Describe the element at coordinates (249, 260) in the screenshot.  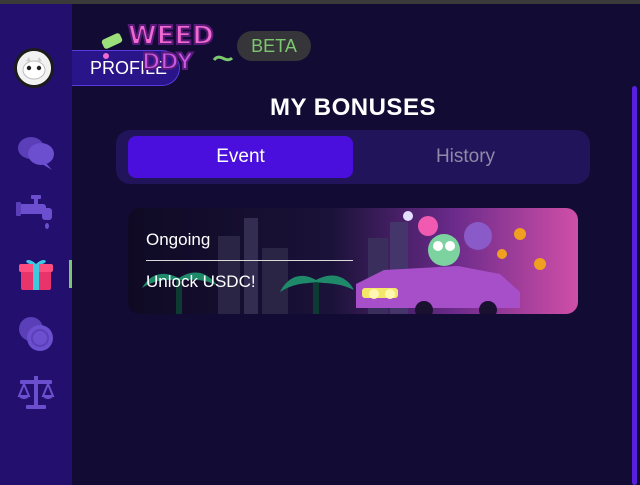
I see `card-divider` at that location.